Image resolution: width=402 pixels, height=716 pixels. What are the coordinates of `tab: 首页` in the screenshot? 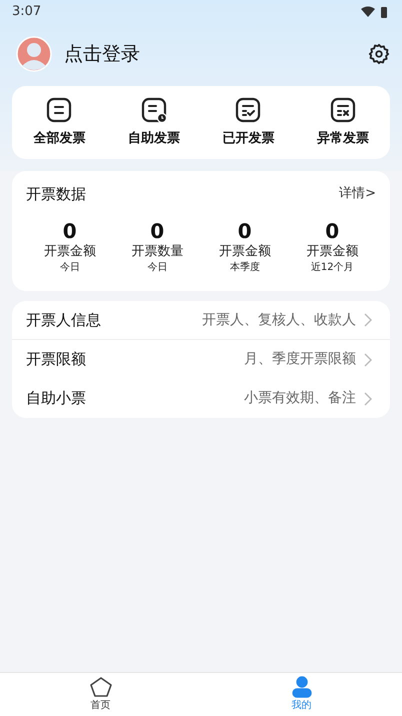 It's located at (100, 694).